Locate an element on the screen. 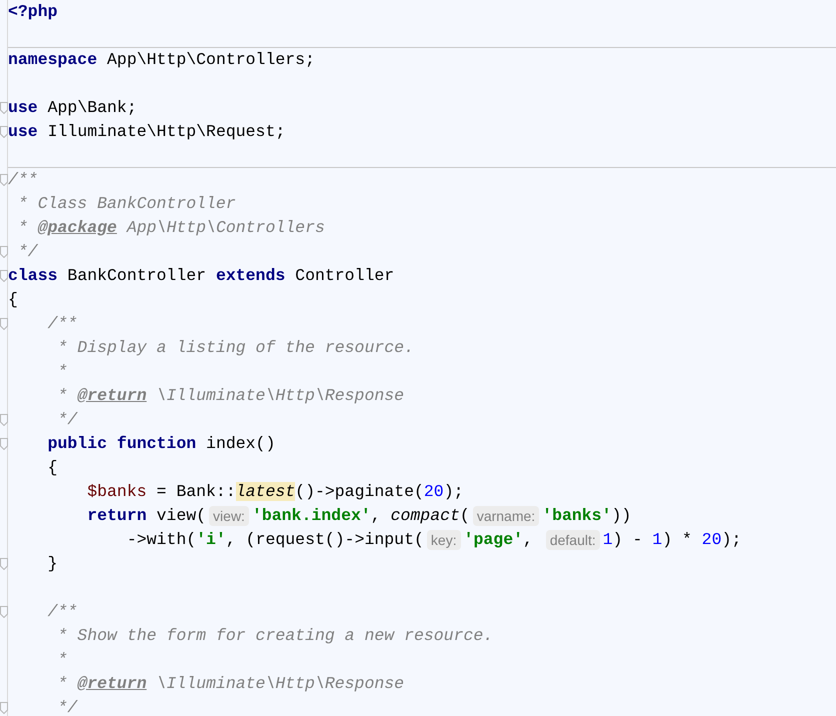 This screenshot has height=716, width=836. code-text: * Display a listing of the resource. is located at coordinates (235, 347).